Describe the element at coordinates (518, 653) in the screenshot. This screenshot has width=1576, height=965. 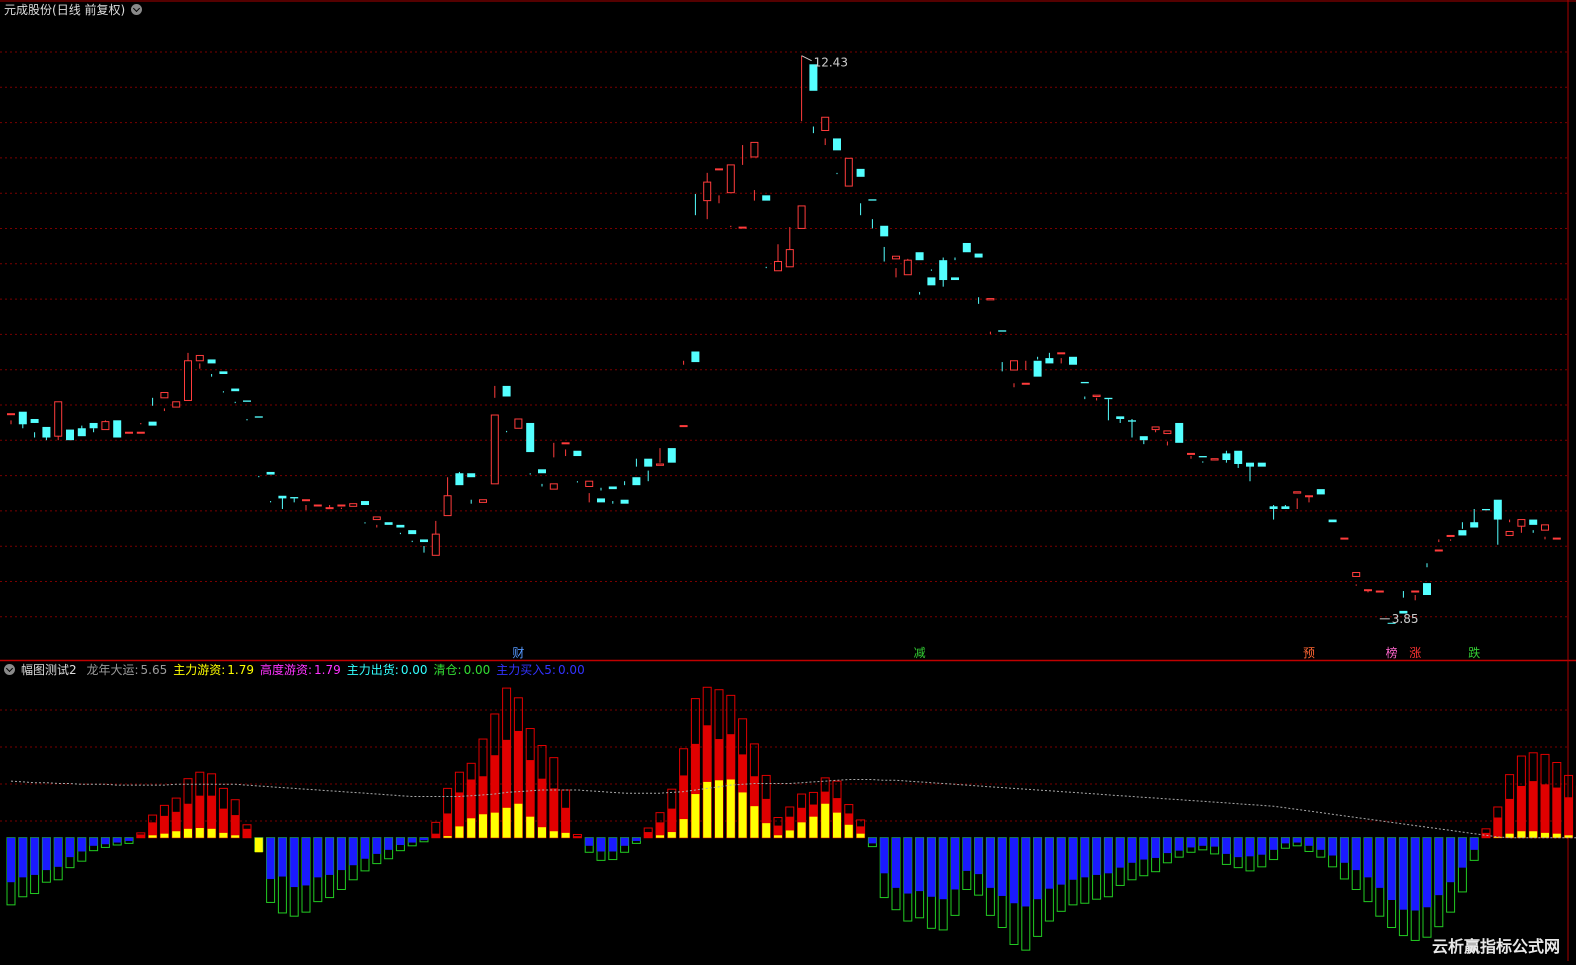
I see `signal-marker: 财` at that location.